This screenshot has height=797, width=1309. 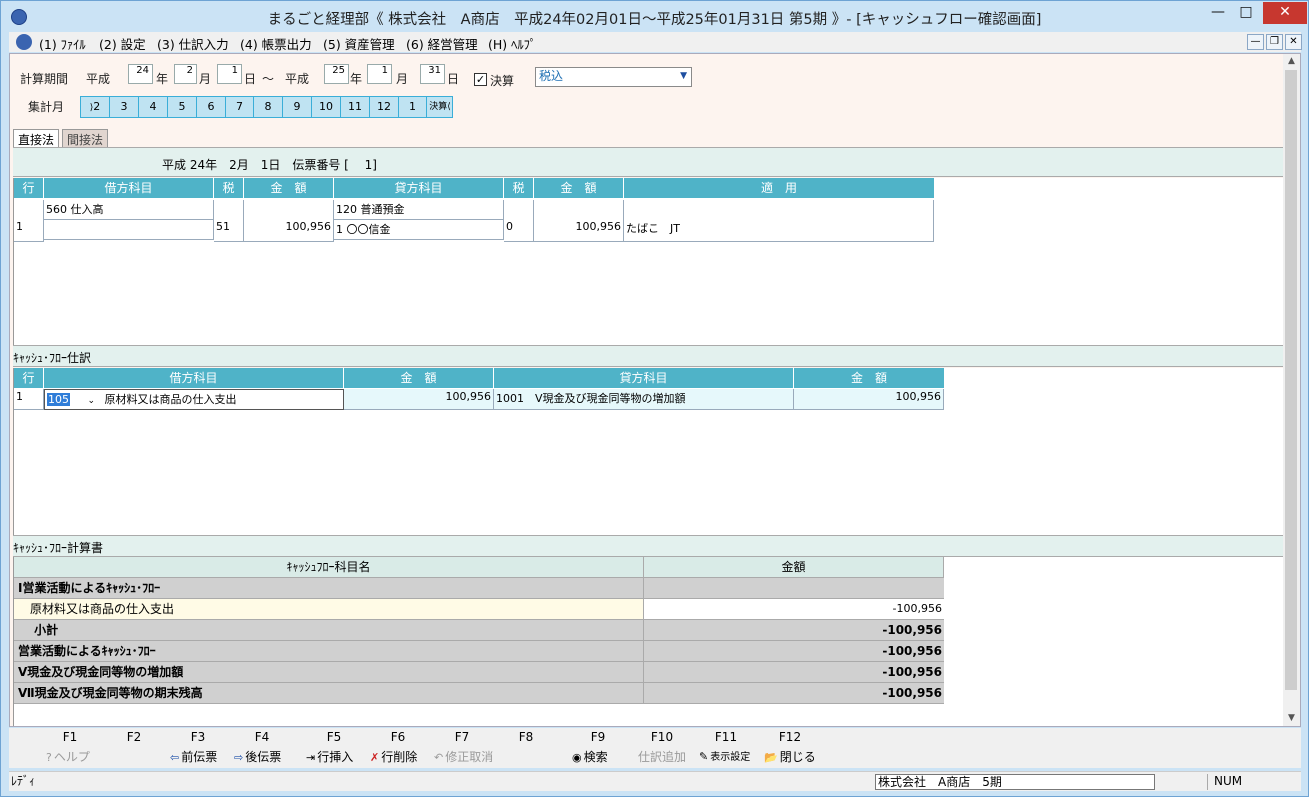 What do you see at coordinates (24, 42) in the screenshot?
I see `document-icon` at bounding box center [24, 42].